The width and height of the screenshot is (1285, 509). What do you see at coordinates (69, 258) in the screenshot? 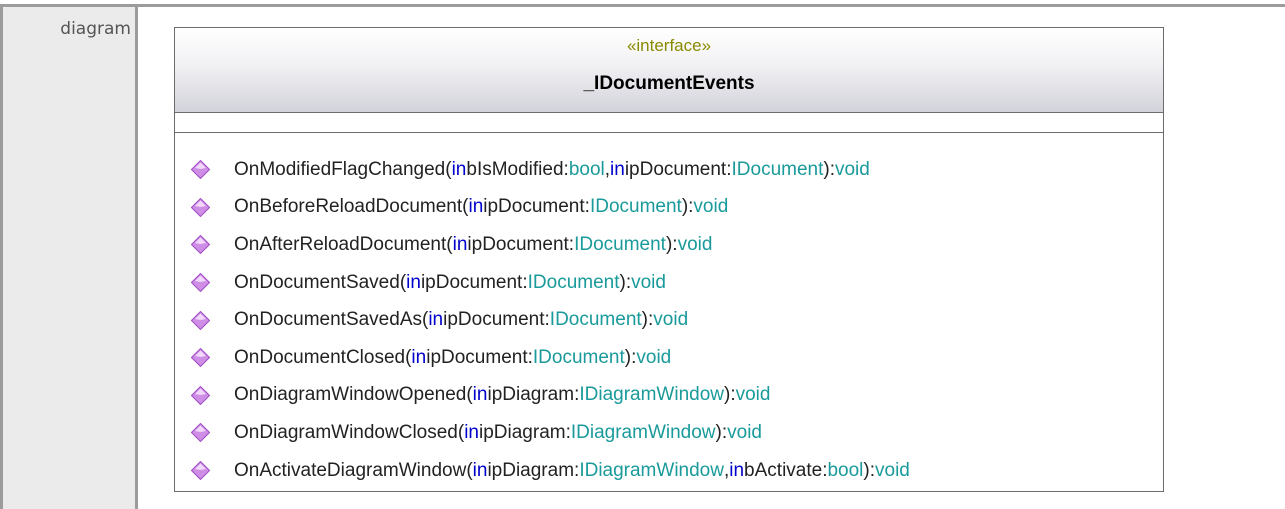
I see `label-column: diagram` at bounding box center [69, 258].